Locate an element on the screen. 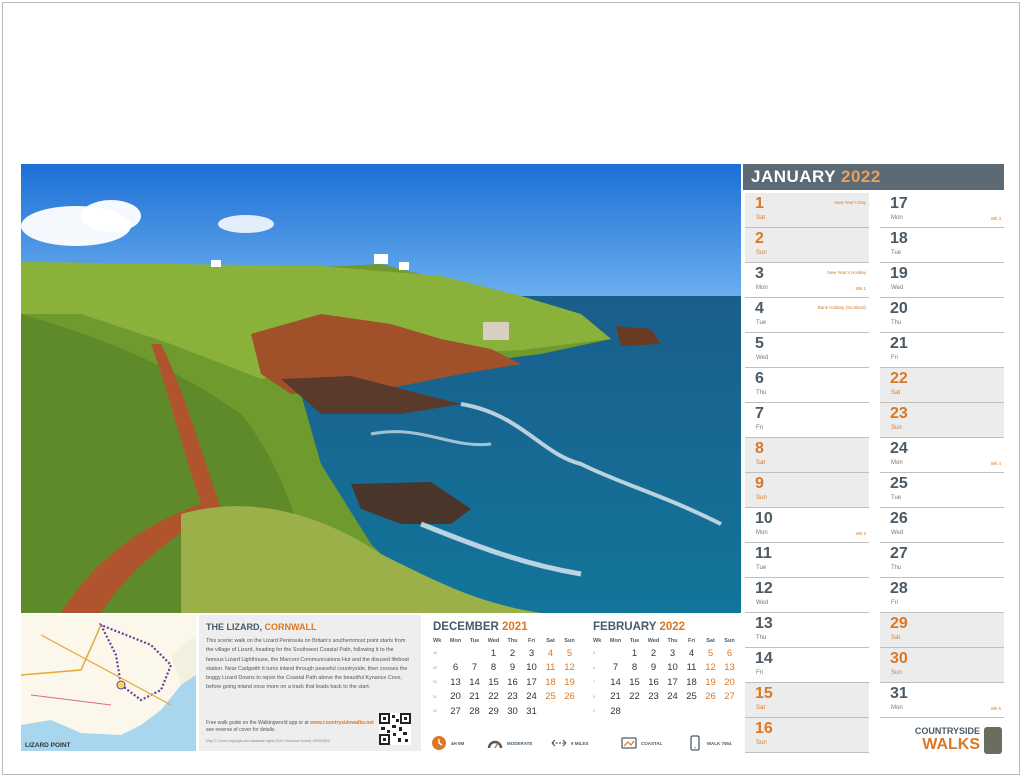  calendar-date: 18 is located at coordinates (691, 682).